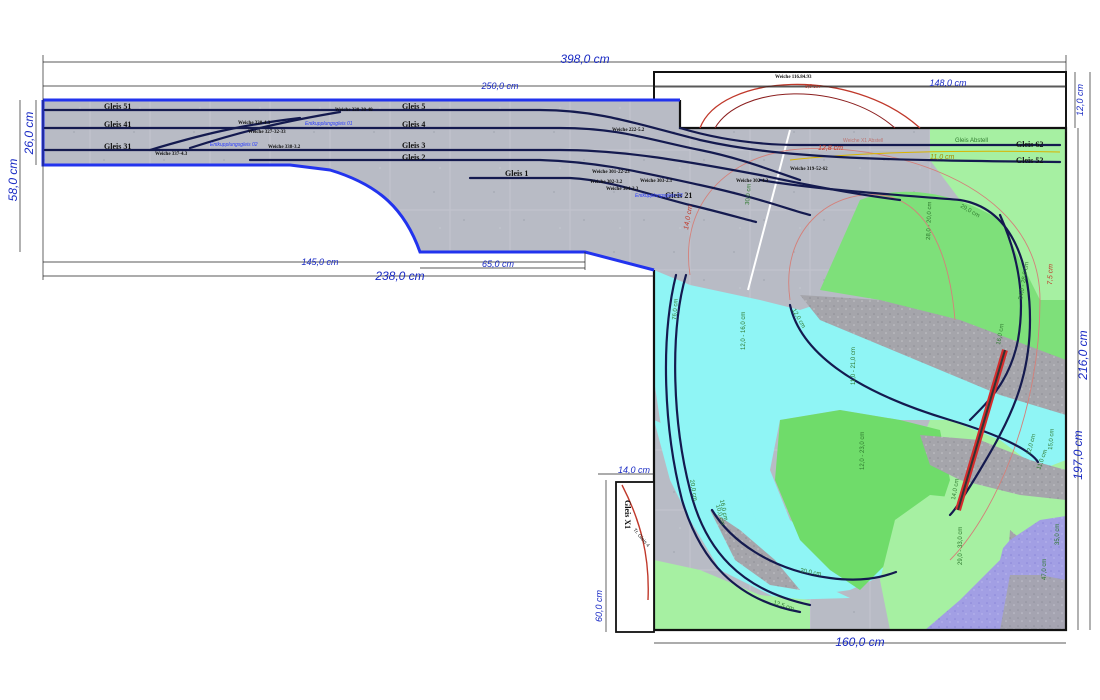  What do you see at coordinates (961, 546) in the screenshot?
I see `height-6: 29,0 - 33,0 cm` at bounding box center [961, 546].